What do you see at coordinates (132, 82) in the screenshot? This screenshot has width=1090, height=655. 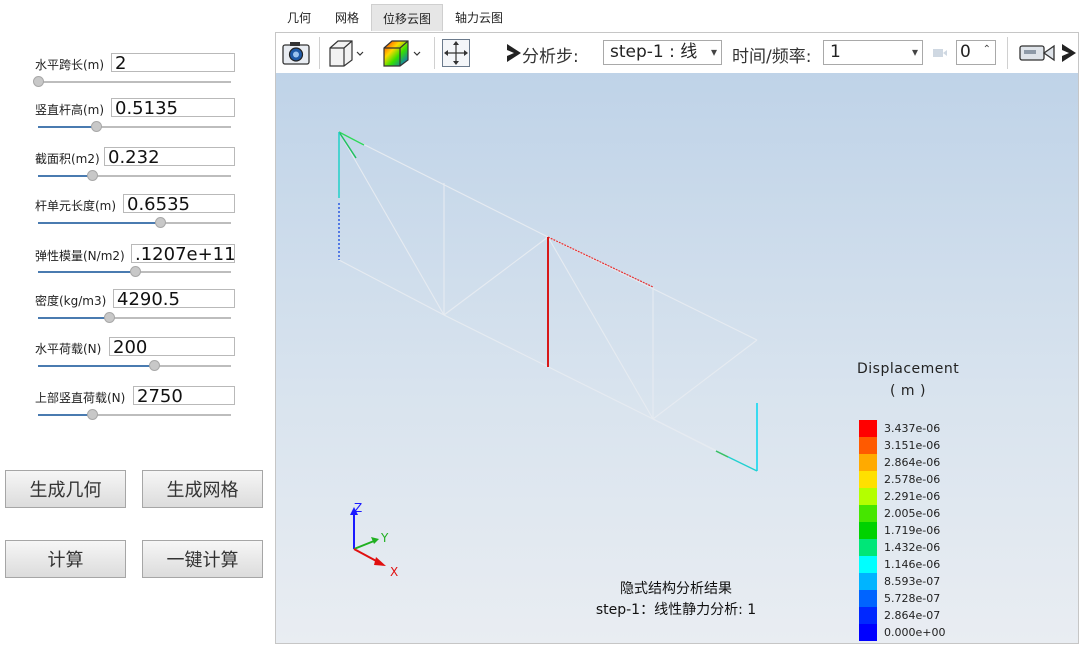 I see `span-slider` at bounding box center [132, 82].